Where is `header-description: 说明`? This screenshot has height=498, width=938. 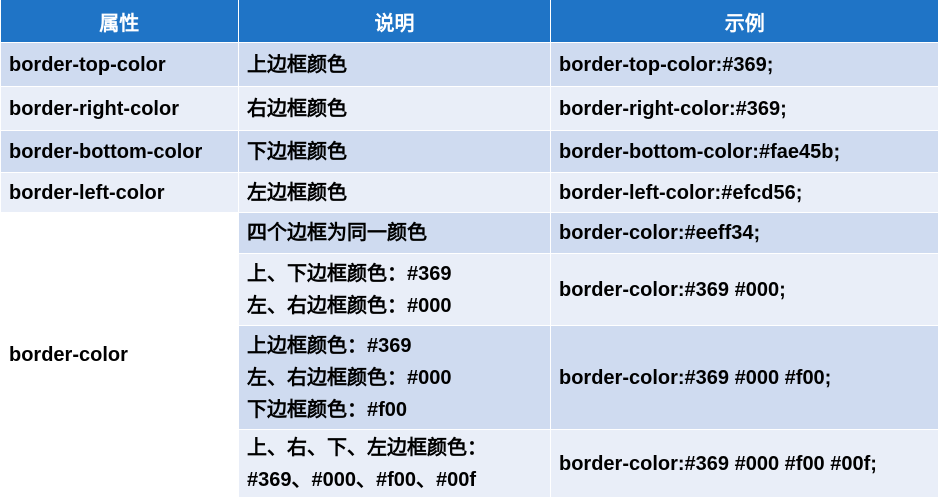
header-description: 说明 is located at coordinates (394, 21).